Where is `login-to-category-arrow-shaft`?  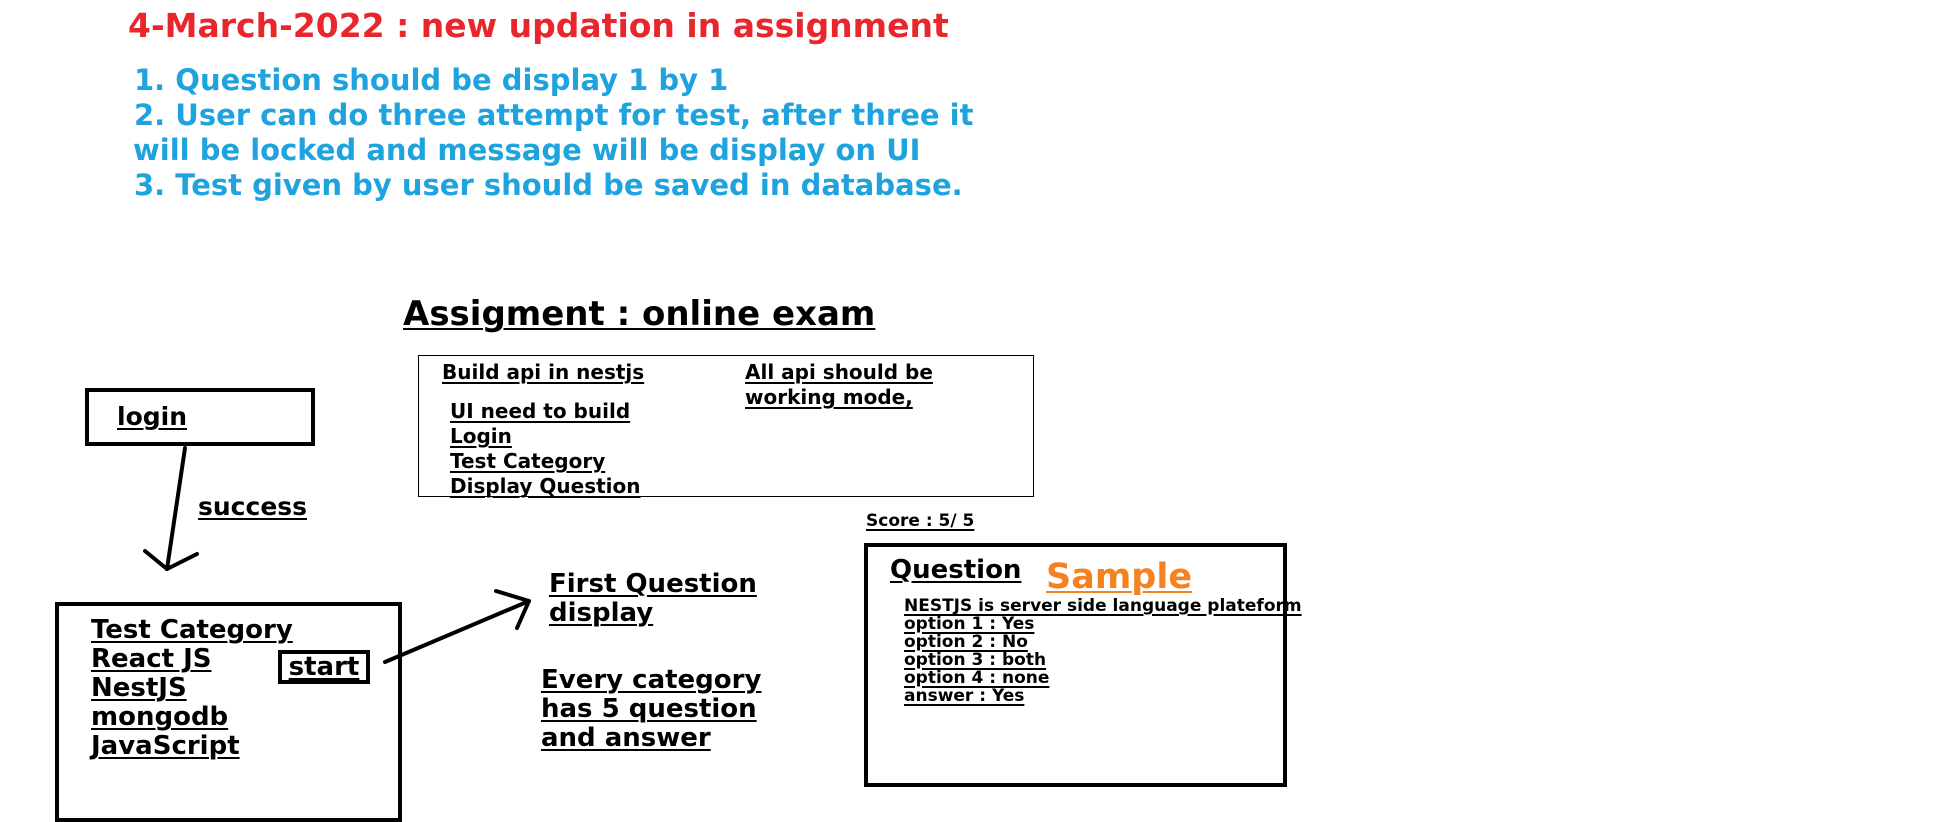
login-to-category-arrow-shaft is located at coordinates (176, 508).